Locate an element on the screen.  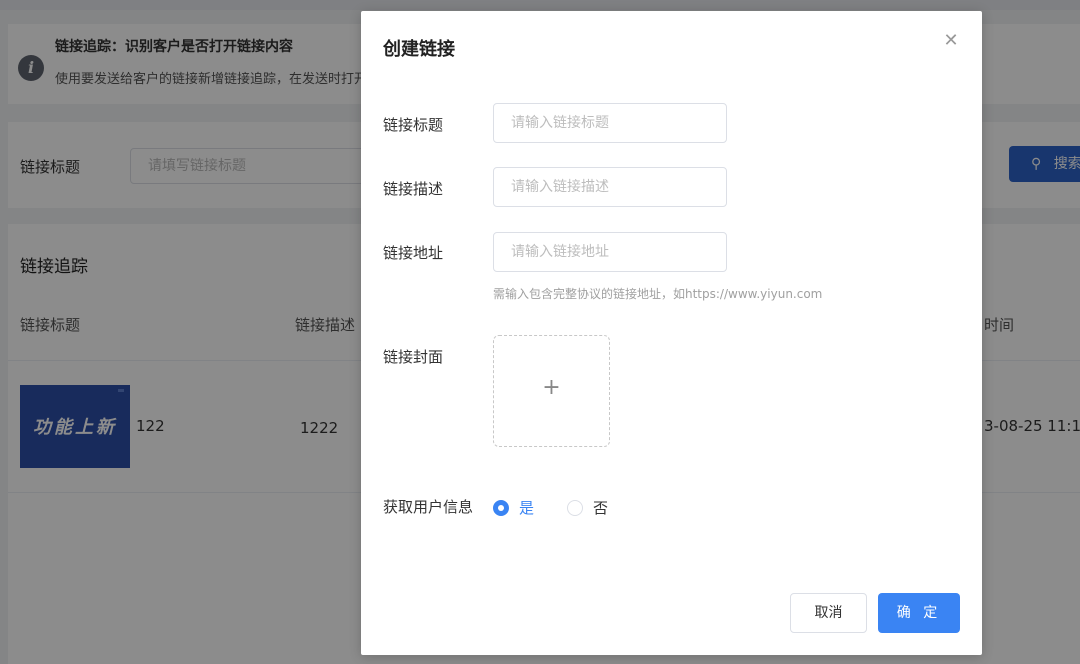
link-title-input is located at coordinates (610, 123).